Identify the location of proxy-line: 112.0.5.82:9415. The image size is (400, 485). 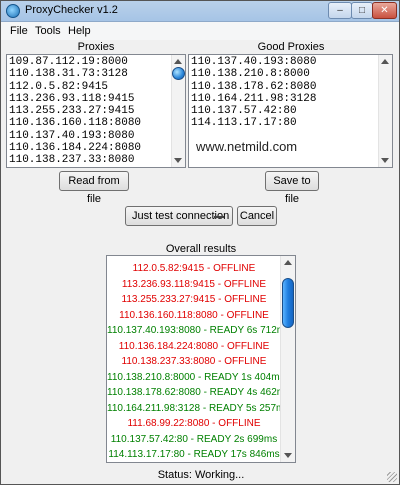
(59, 86).